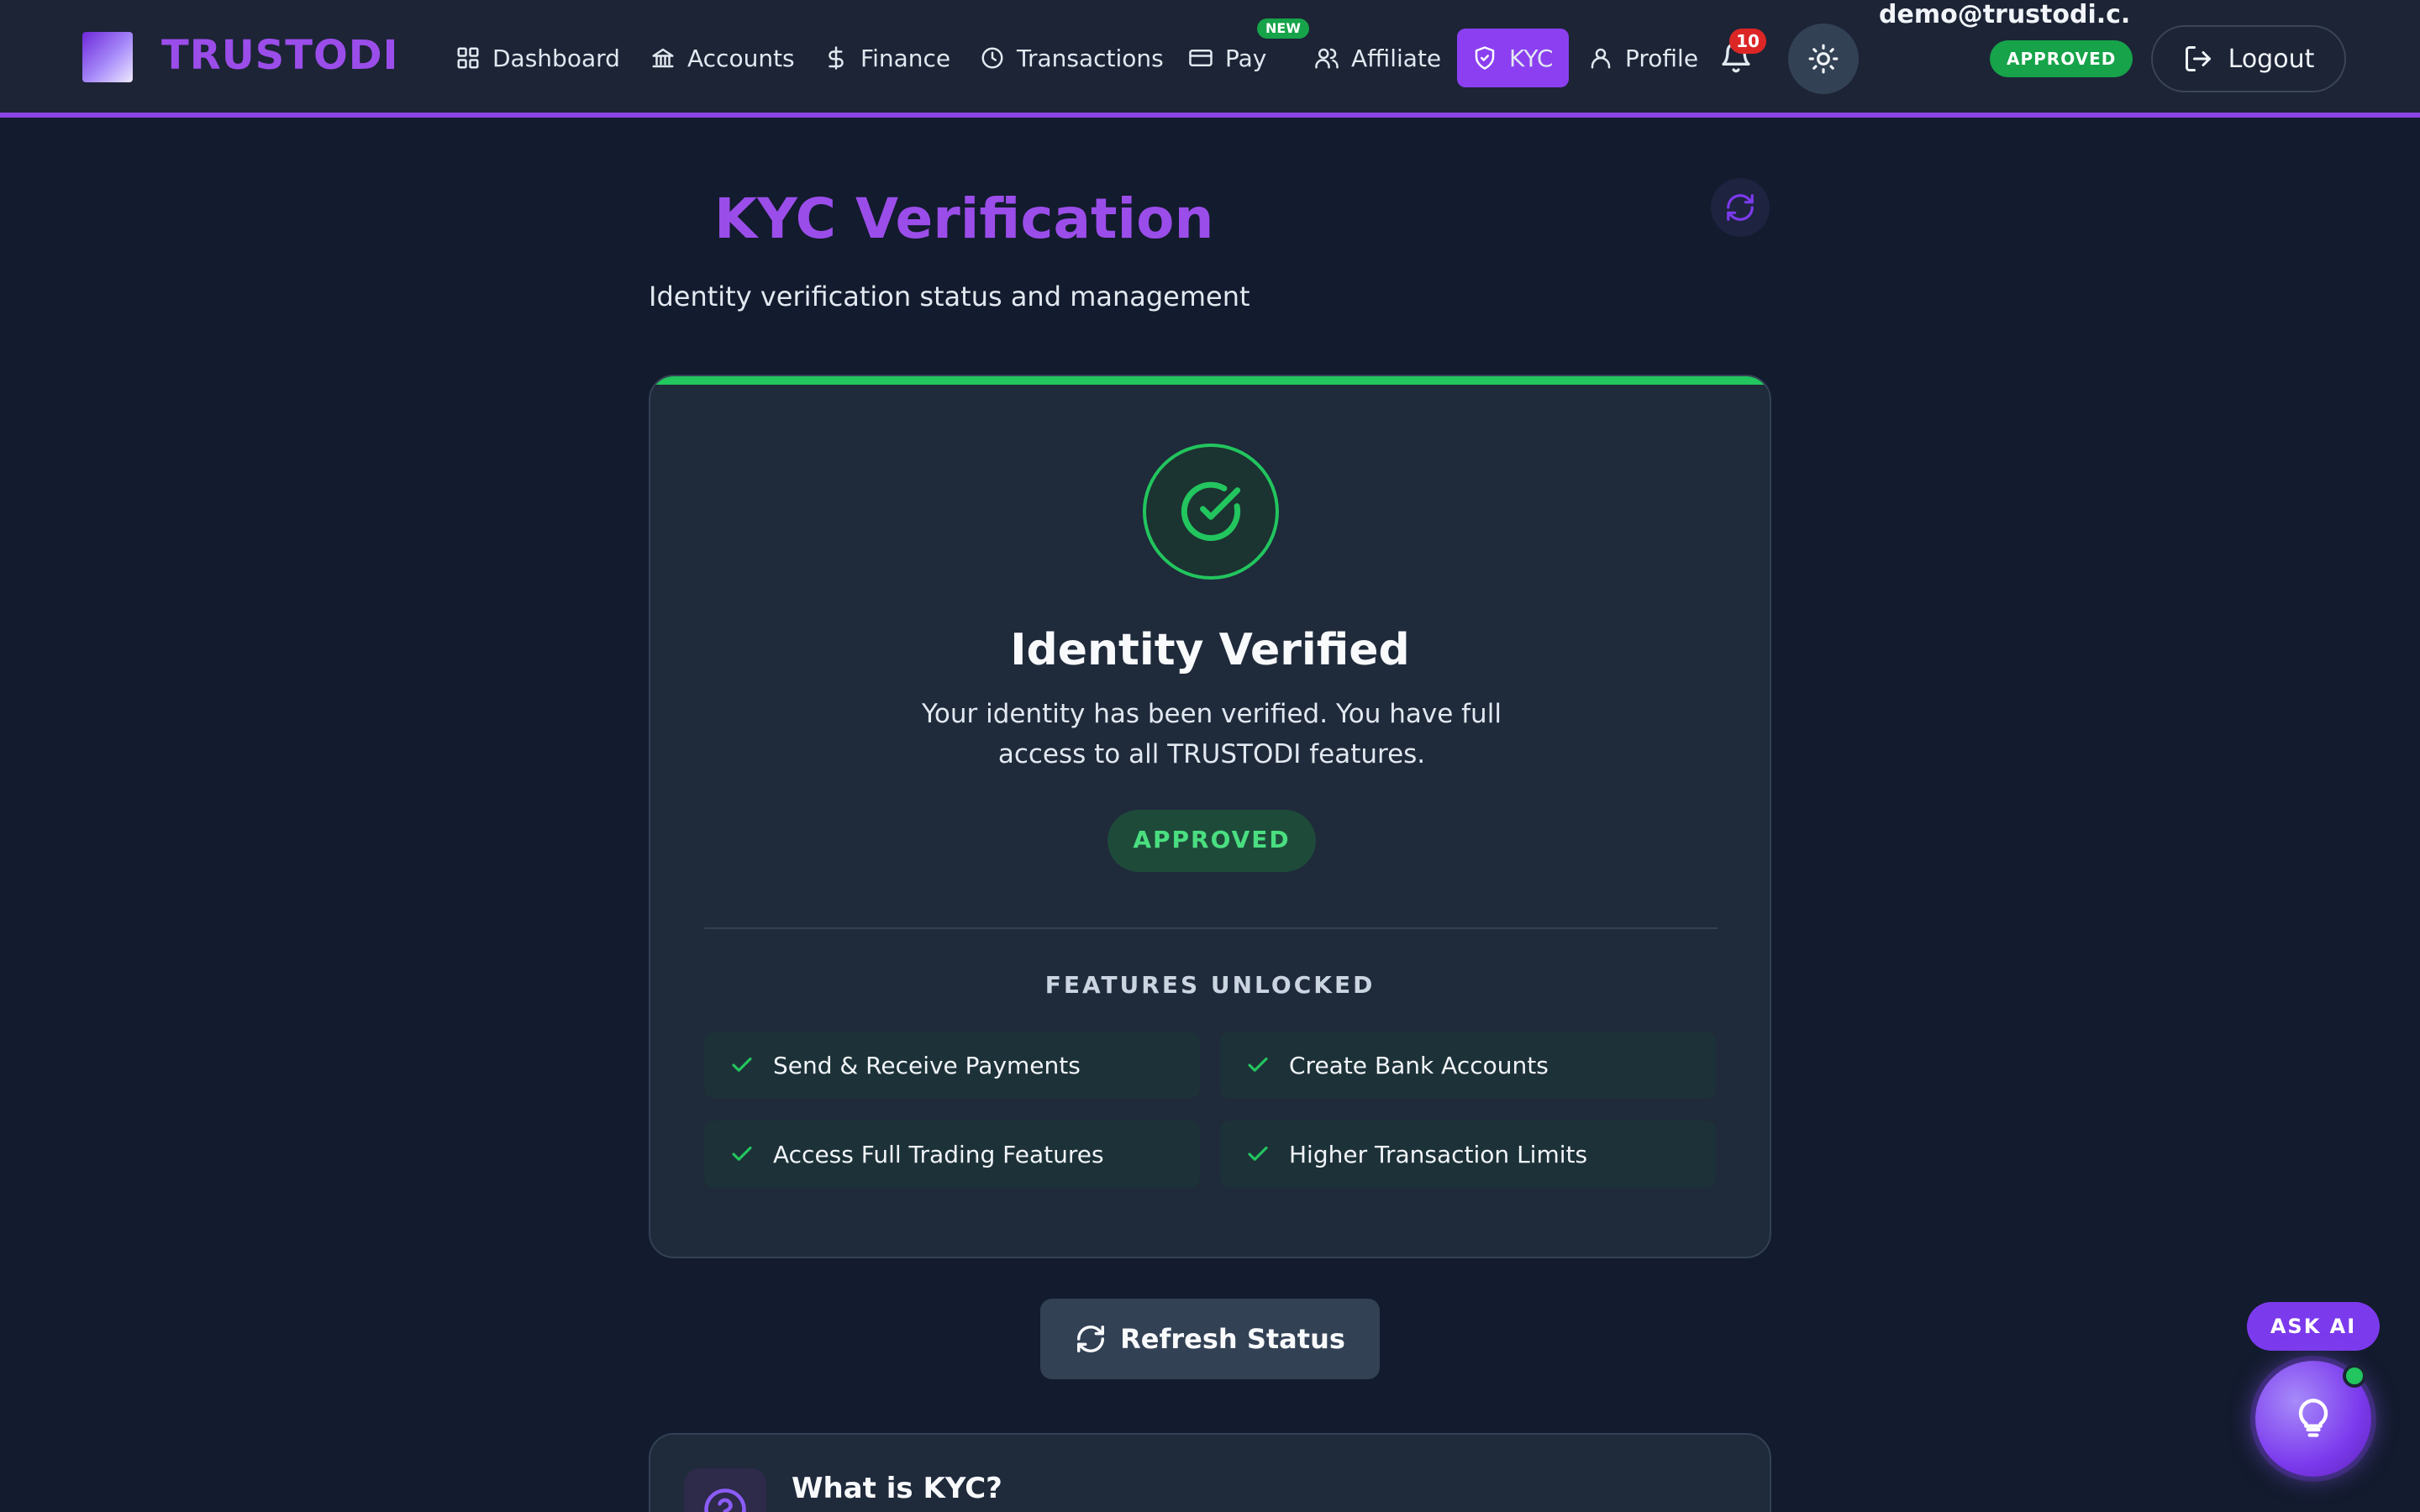 This screenshot has height=1512, width=2420. I want to click on nav-item-transactions: Transactions, so click(1072, 58).